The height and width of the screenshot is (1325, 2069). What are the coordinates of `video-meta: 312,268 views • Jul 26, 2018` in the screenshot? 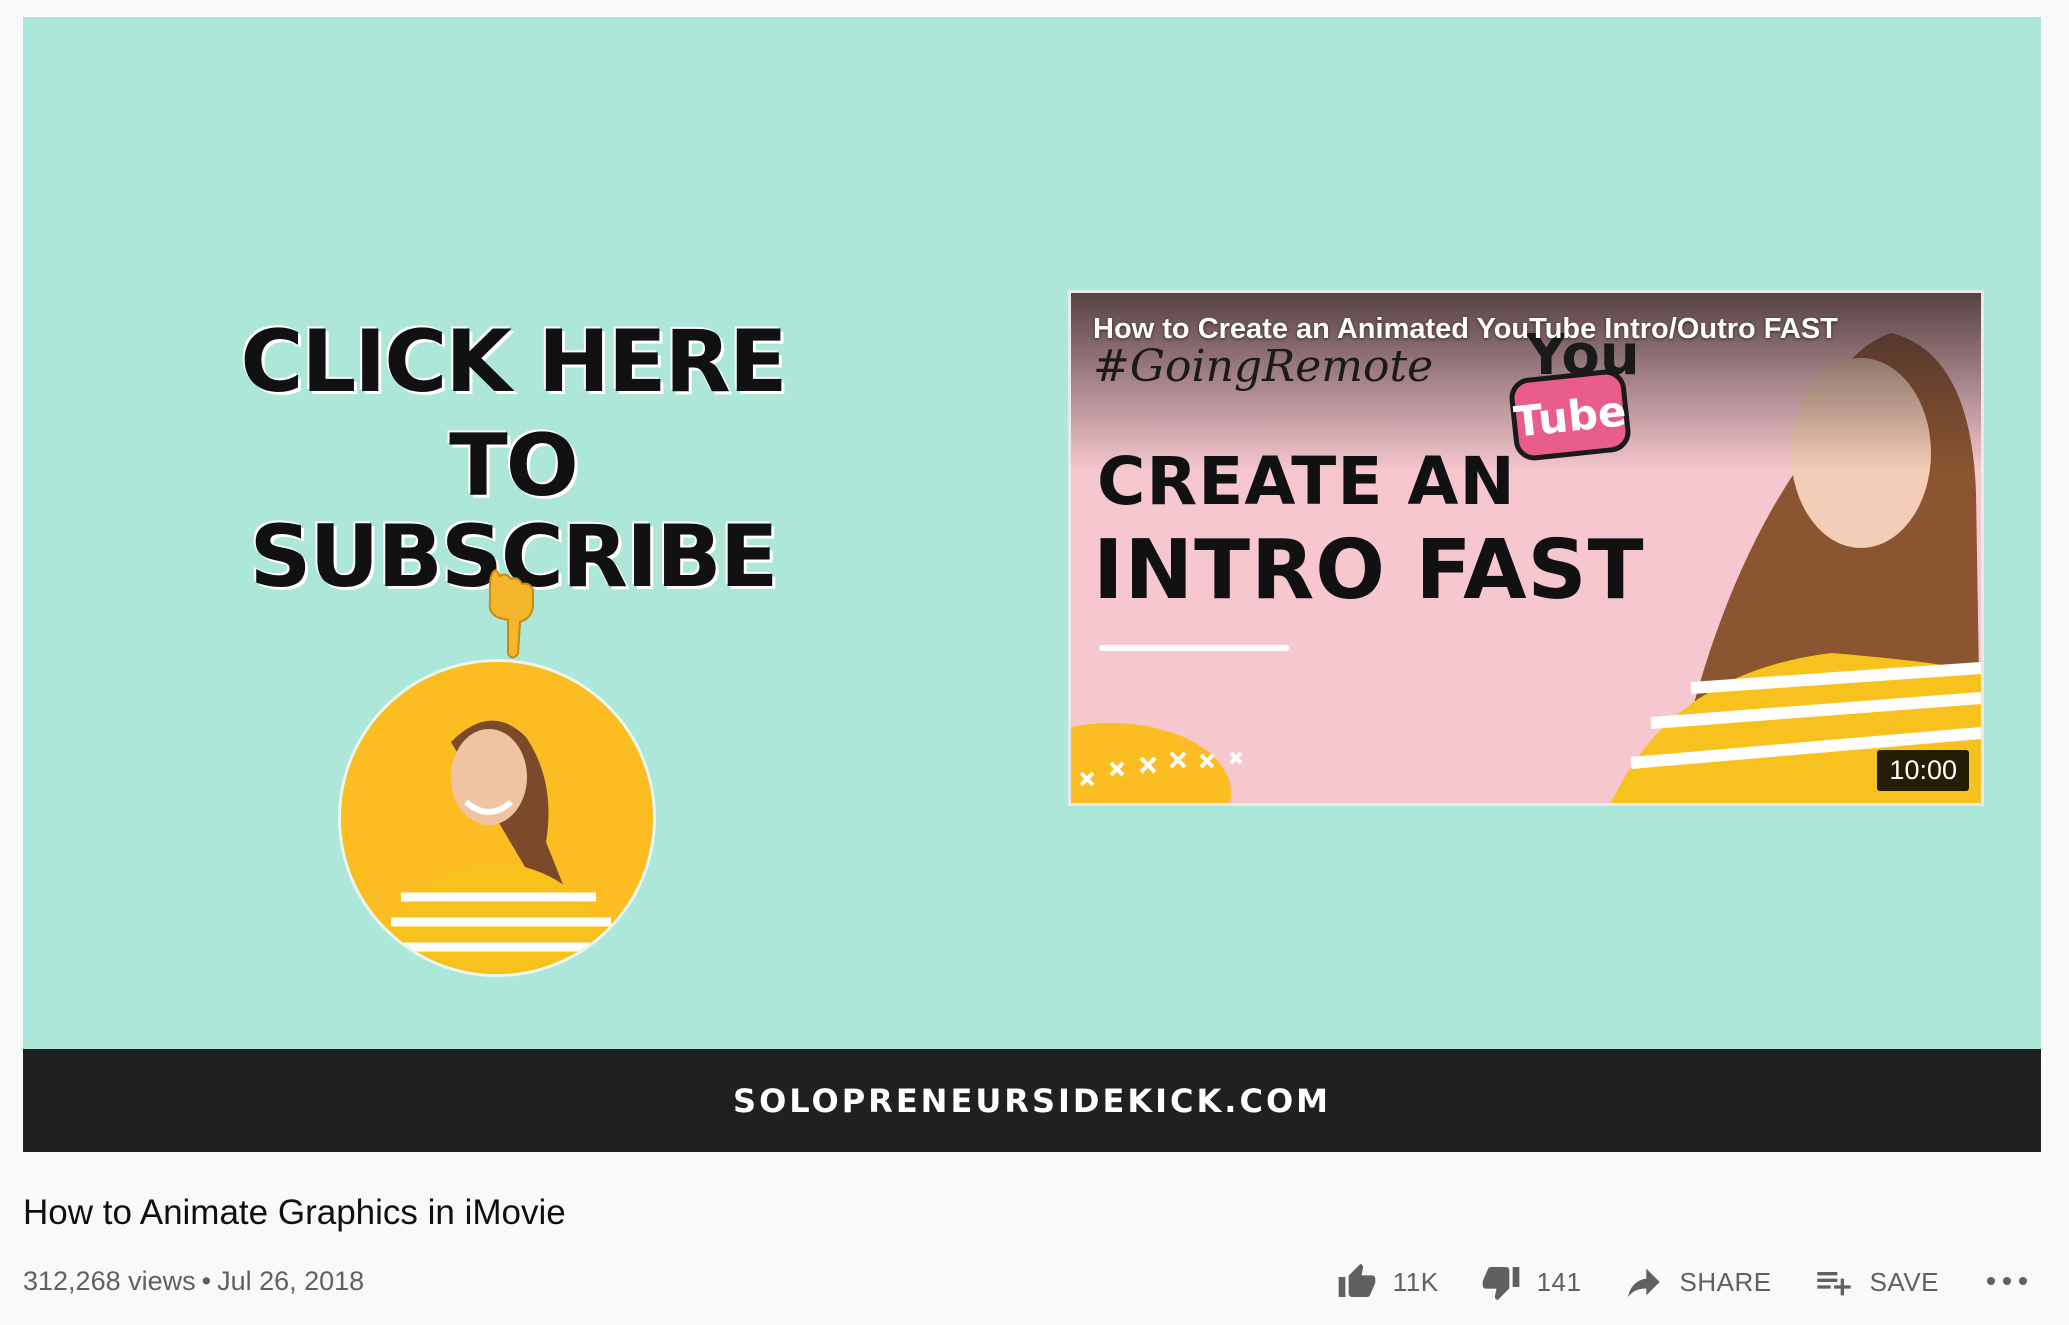 It's located at (193, 1281).